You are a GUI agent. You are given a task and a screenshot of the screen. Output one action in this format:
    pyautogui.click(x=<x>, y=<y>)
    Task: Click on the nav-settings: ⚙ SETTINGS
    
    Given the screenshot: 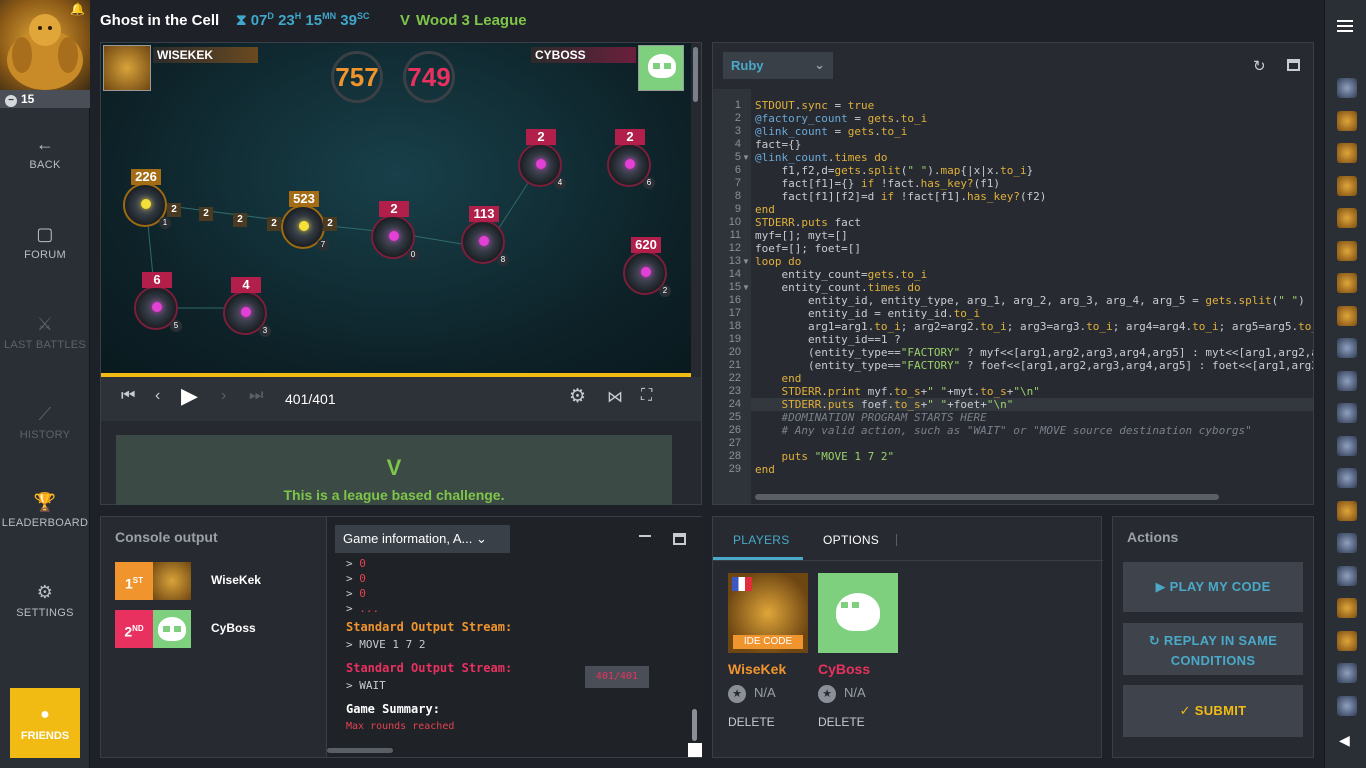 What is the action you would take?
    pyautogui.click(x=45, y=600)
    